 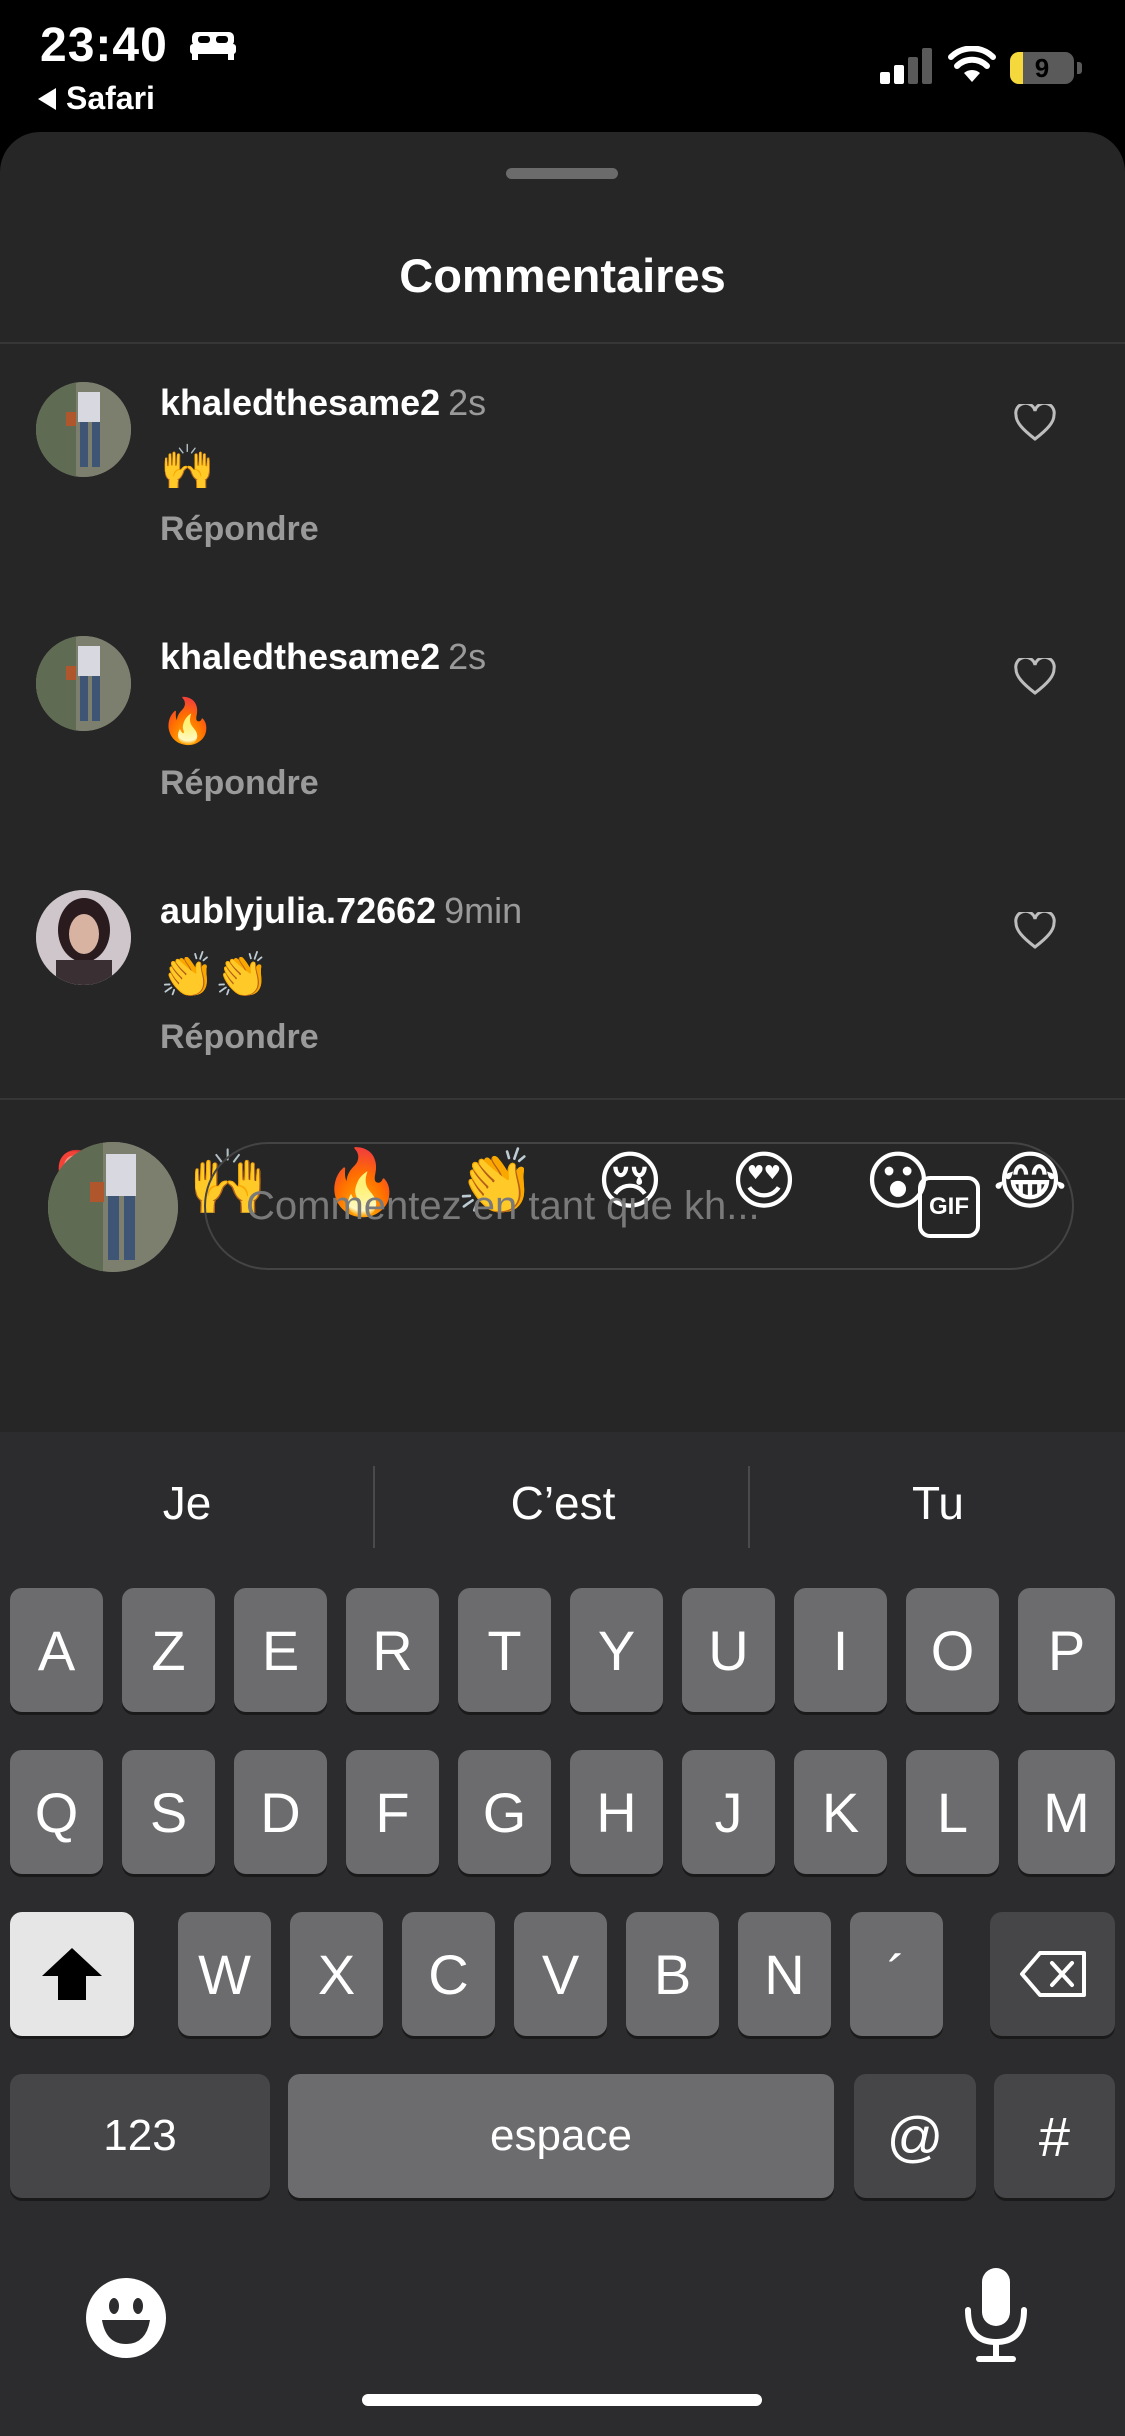 What do you see at coordinates (561, 2136) in the screenshot?
I see `space-key: espace` at bounding box center [561, 2136].